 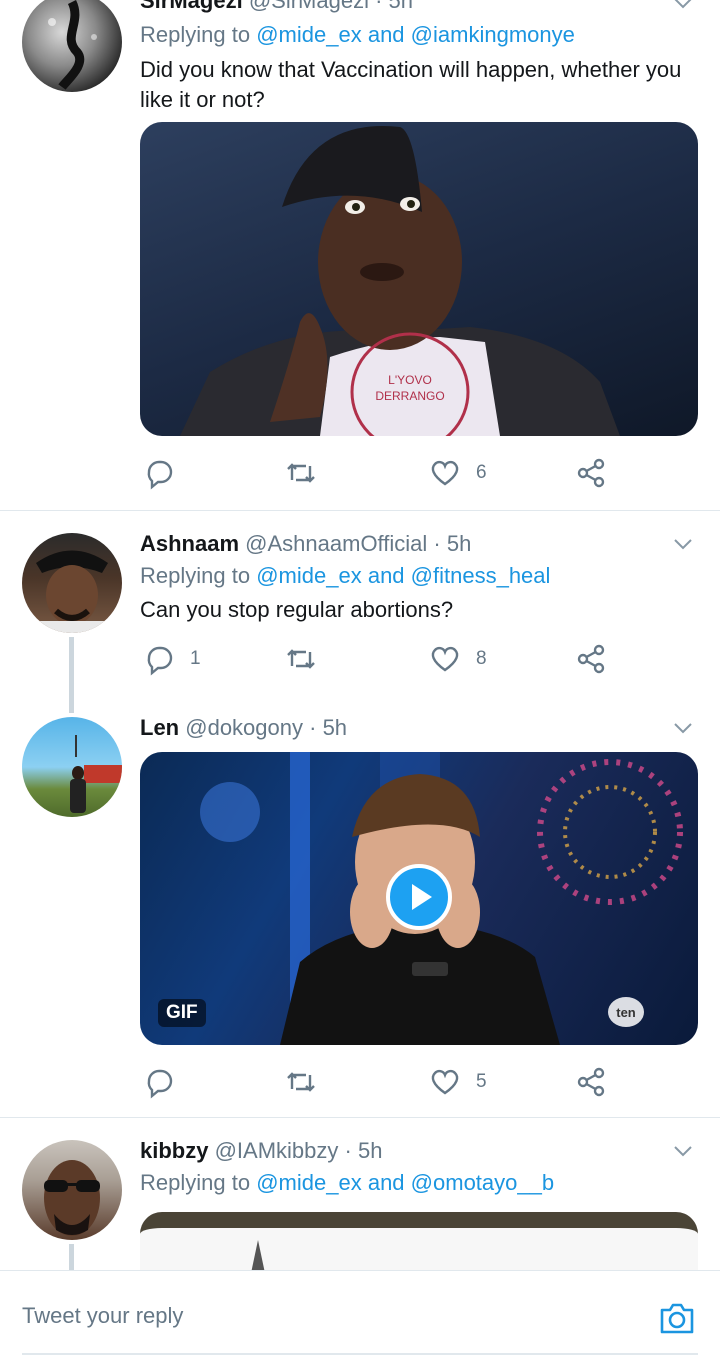 What do you see at coordinates (189, 543) in the screenshot?
I see `display-name: Ashnaam` at bounding box center [189, 543].